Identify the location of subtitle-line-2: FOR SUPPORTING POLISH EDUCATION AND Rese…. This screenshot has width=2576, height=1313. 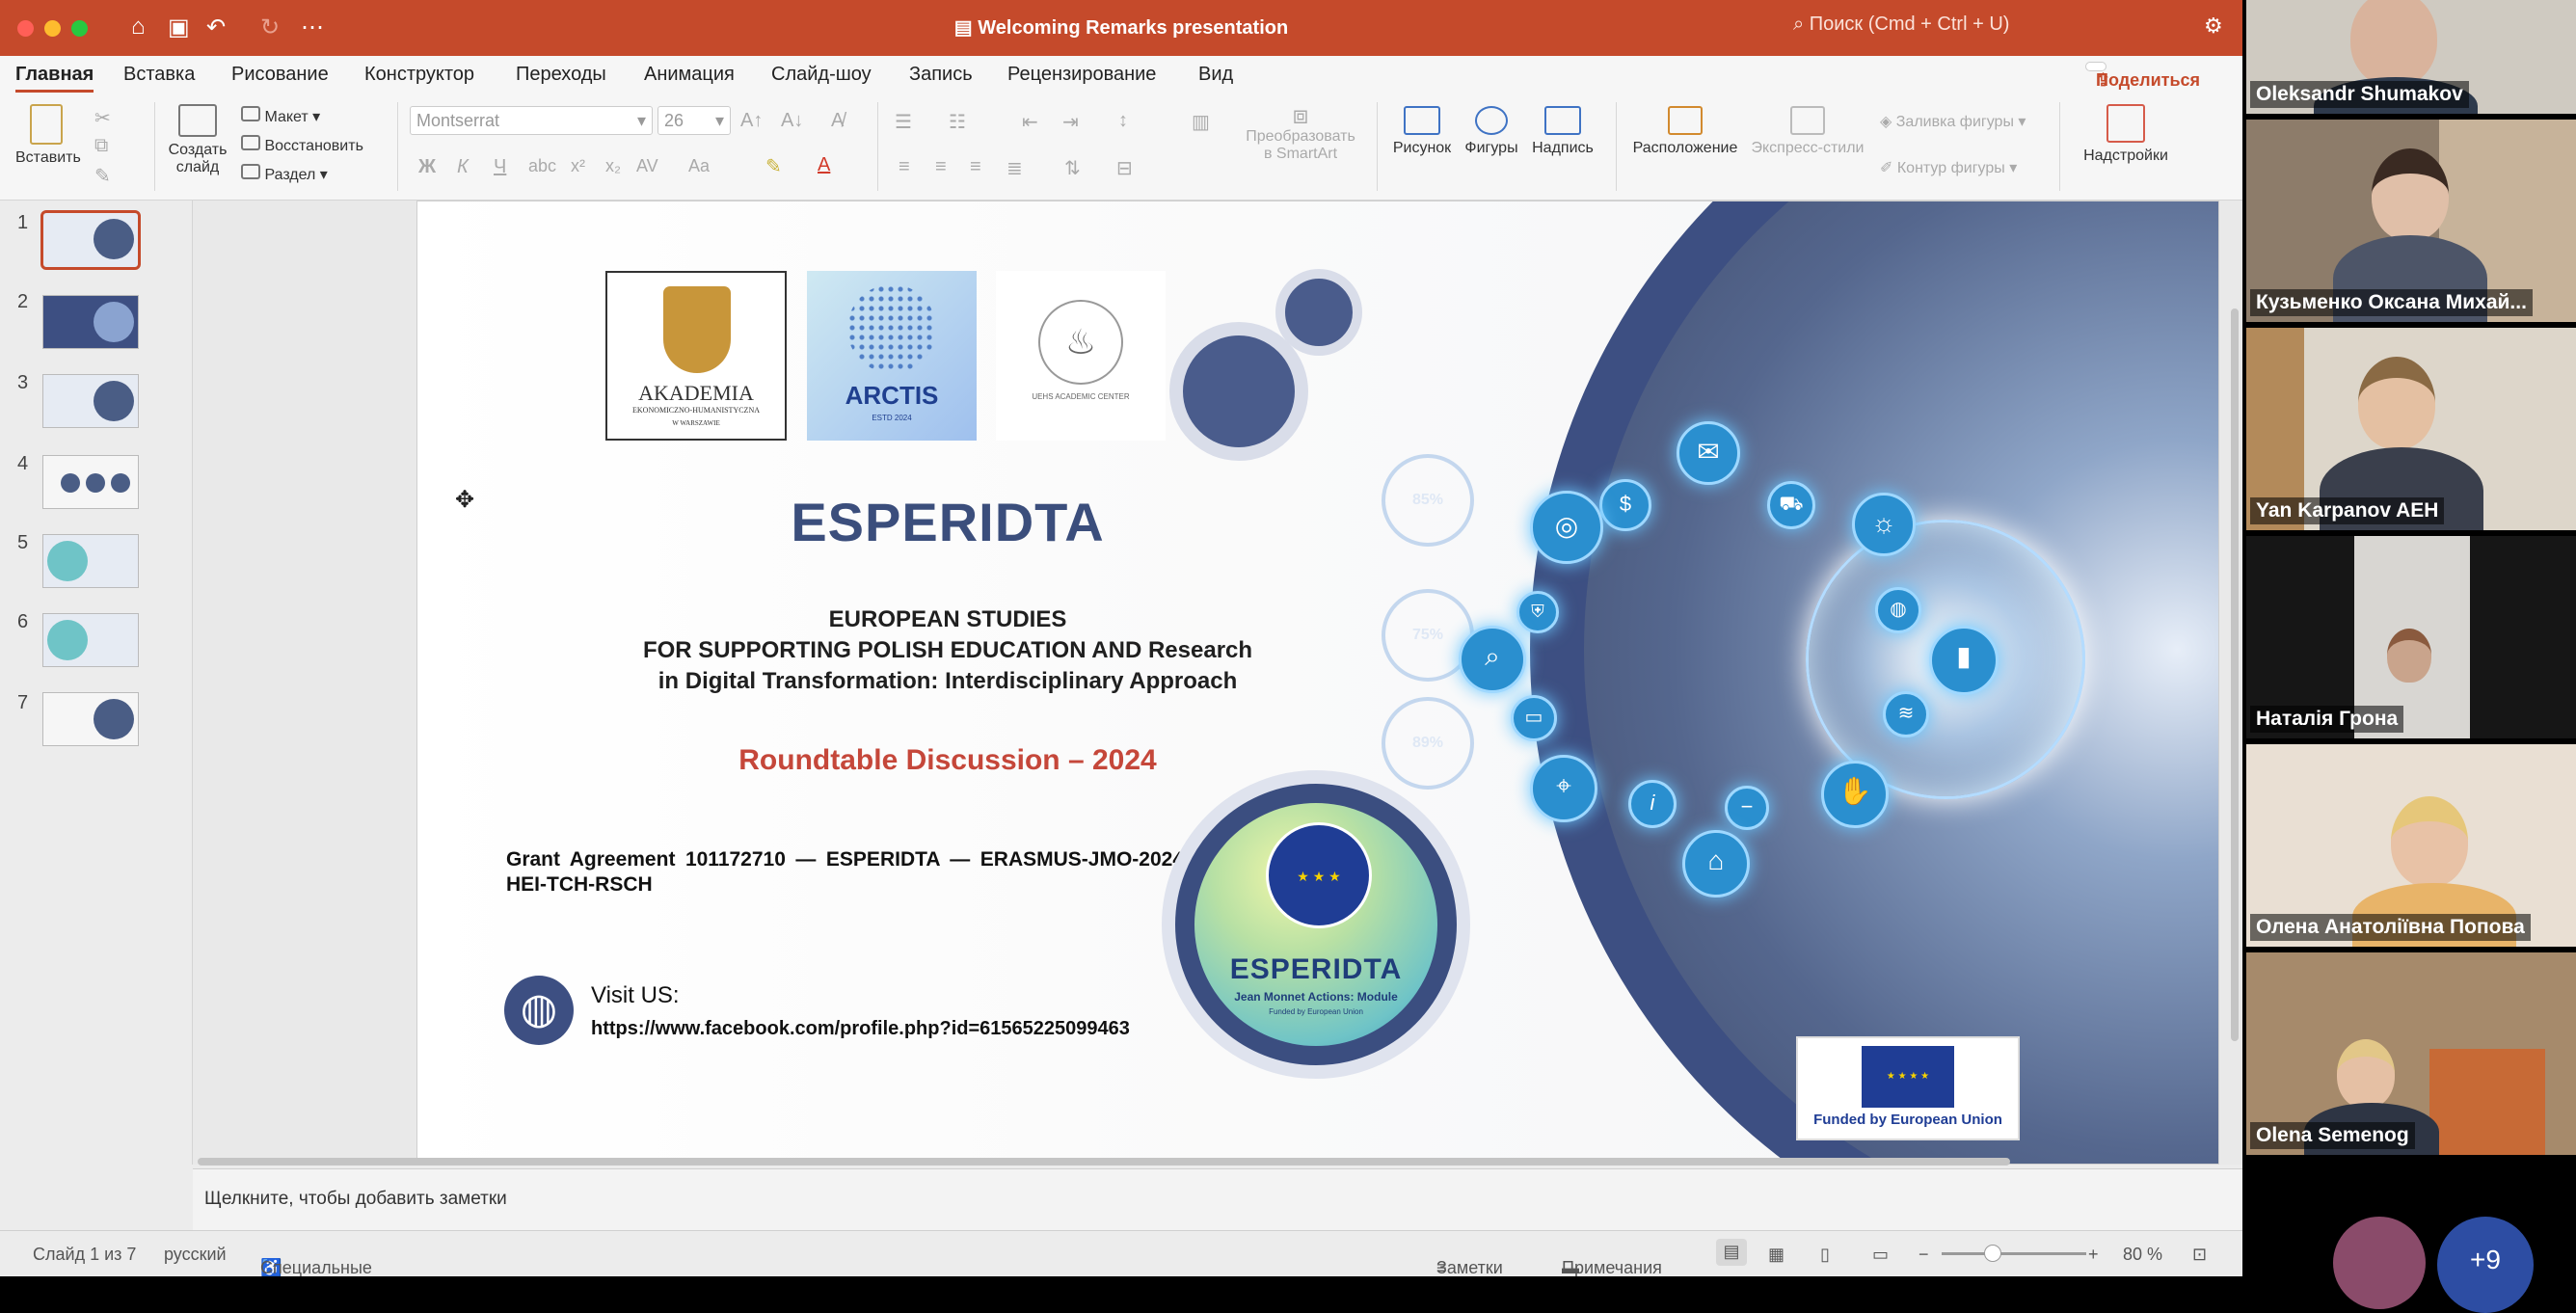
(948, 650).